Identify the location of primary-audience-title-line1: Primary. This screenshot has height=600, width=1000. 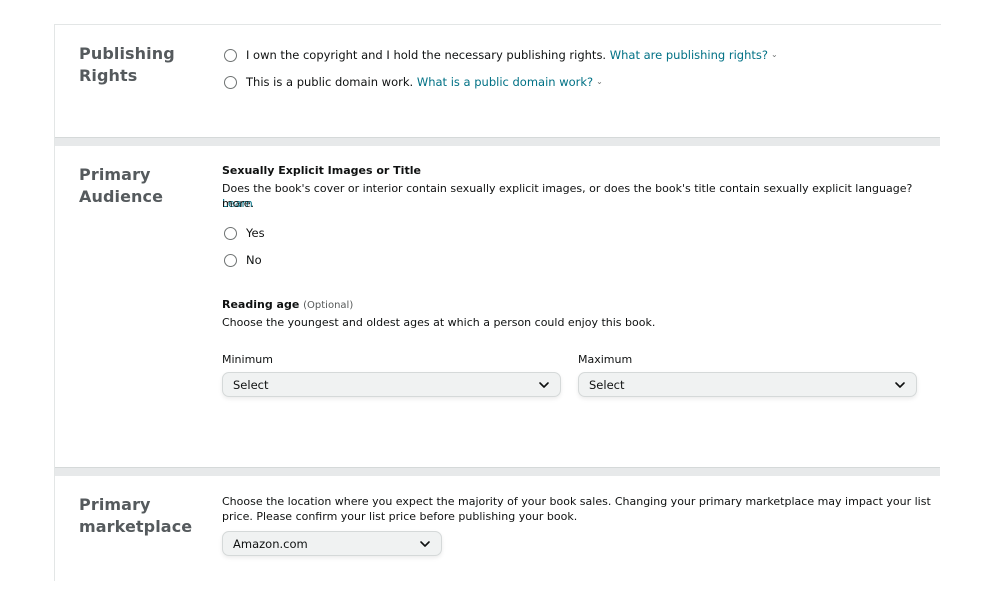
(115, 174).